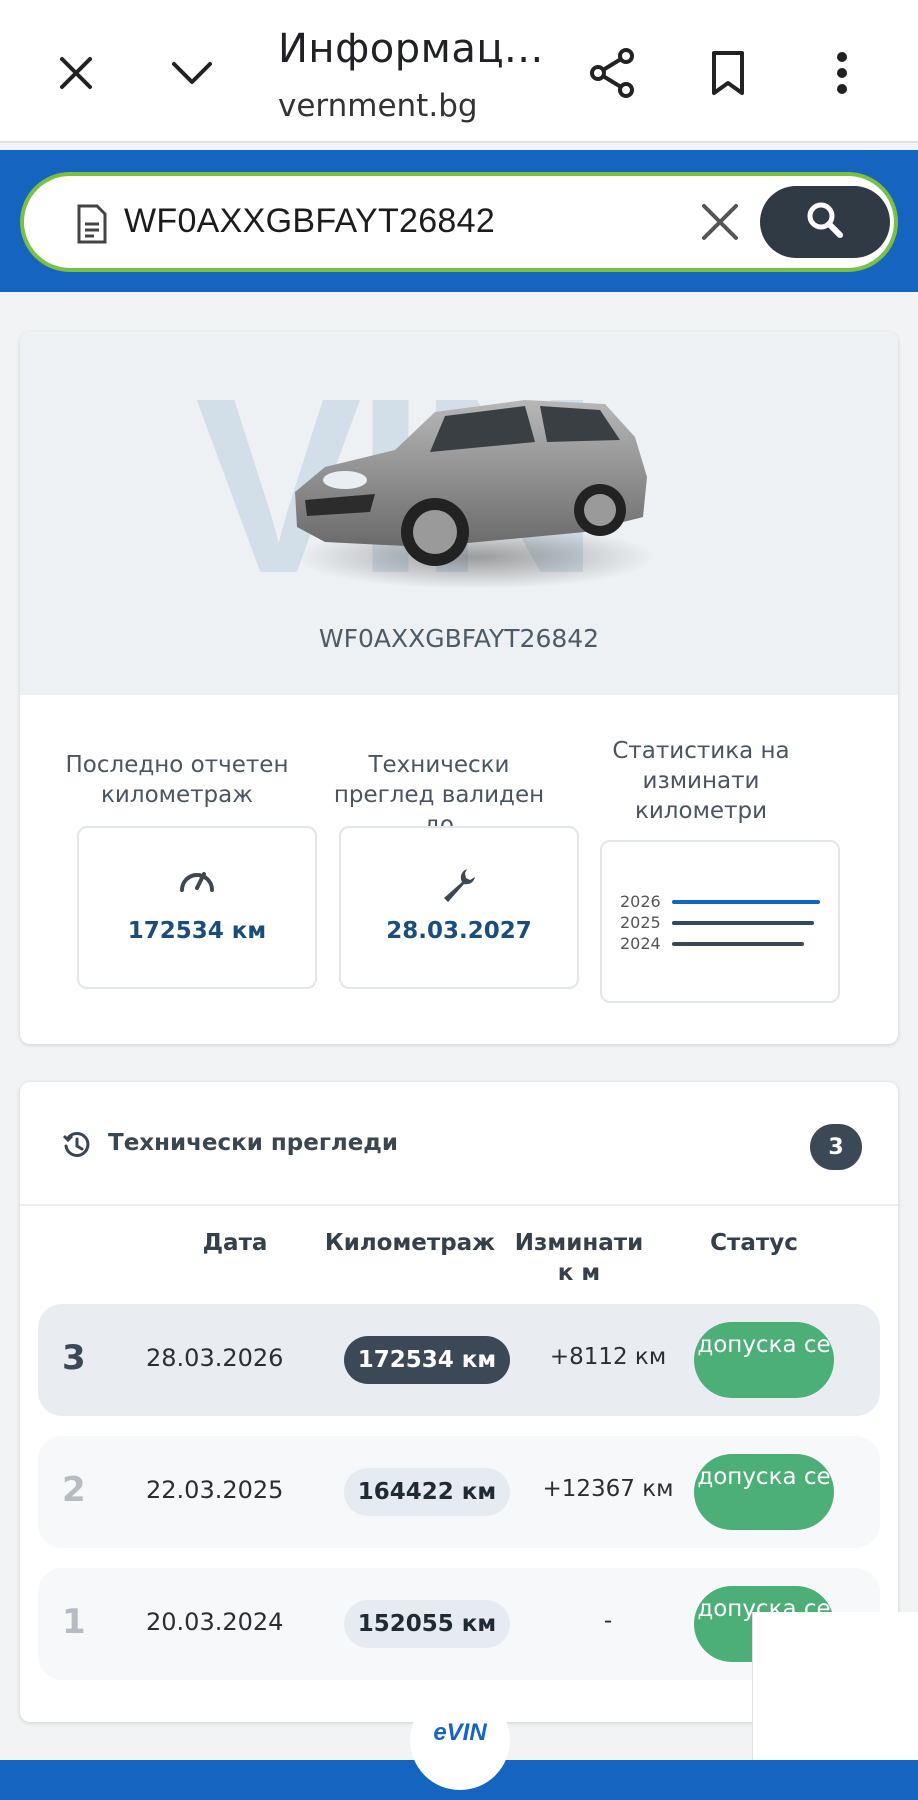  I want to click on row-number: 1, so click(74, 1622).